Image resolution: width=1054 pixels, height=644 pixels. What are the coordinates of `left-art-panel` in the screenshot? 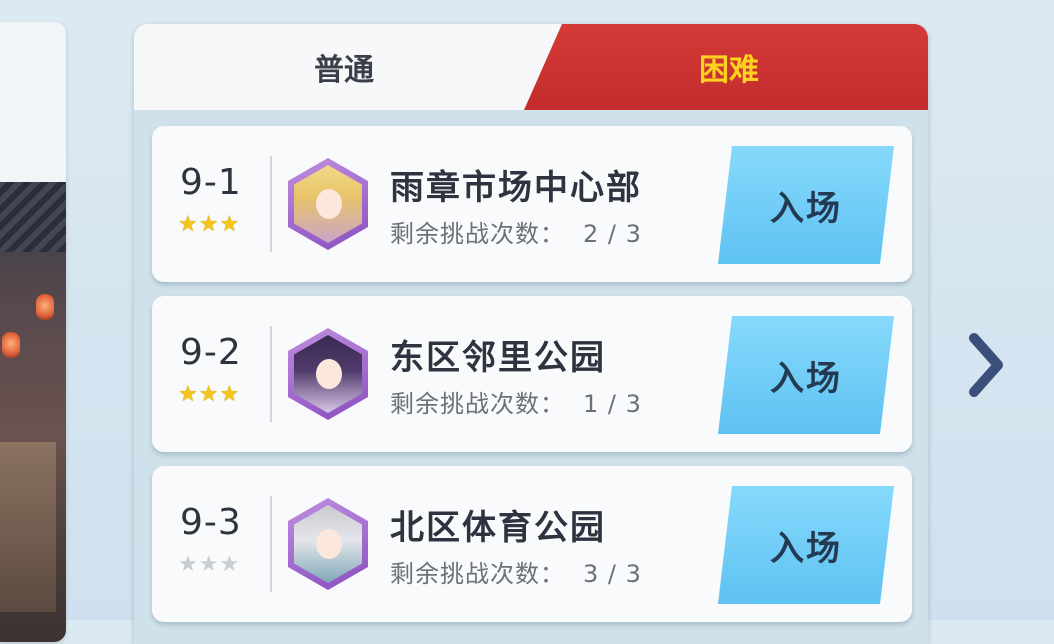 It's located at (33, 332).